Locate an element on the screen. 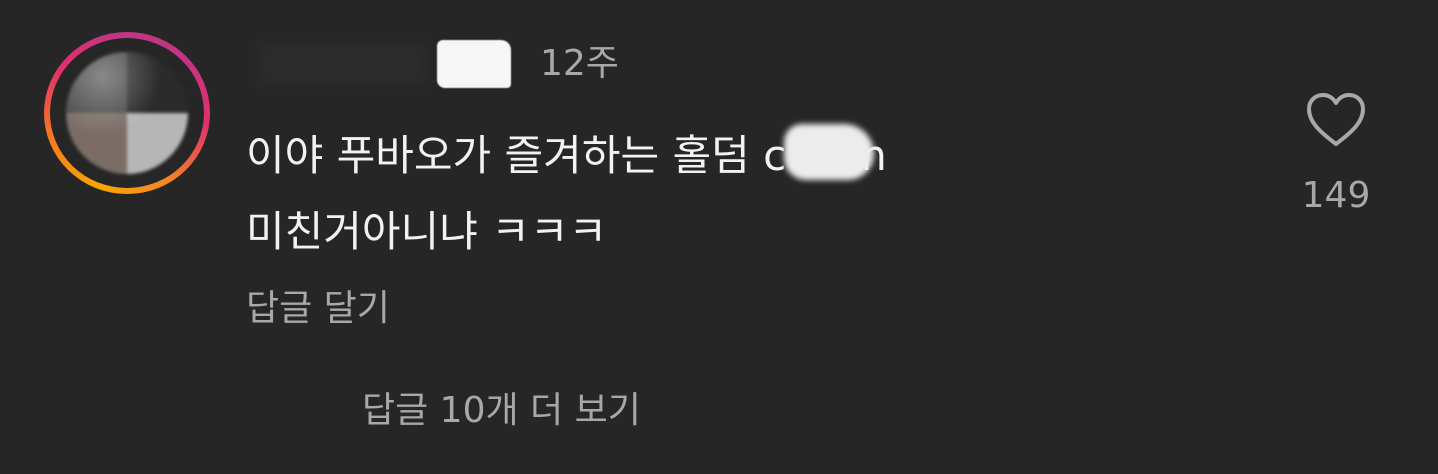  profile-picture is located at coordinates (127, 113).